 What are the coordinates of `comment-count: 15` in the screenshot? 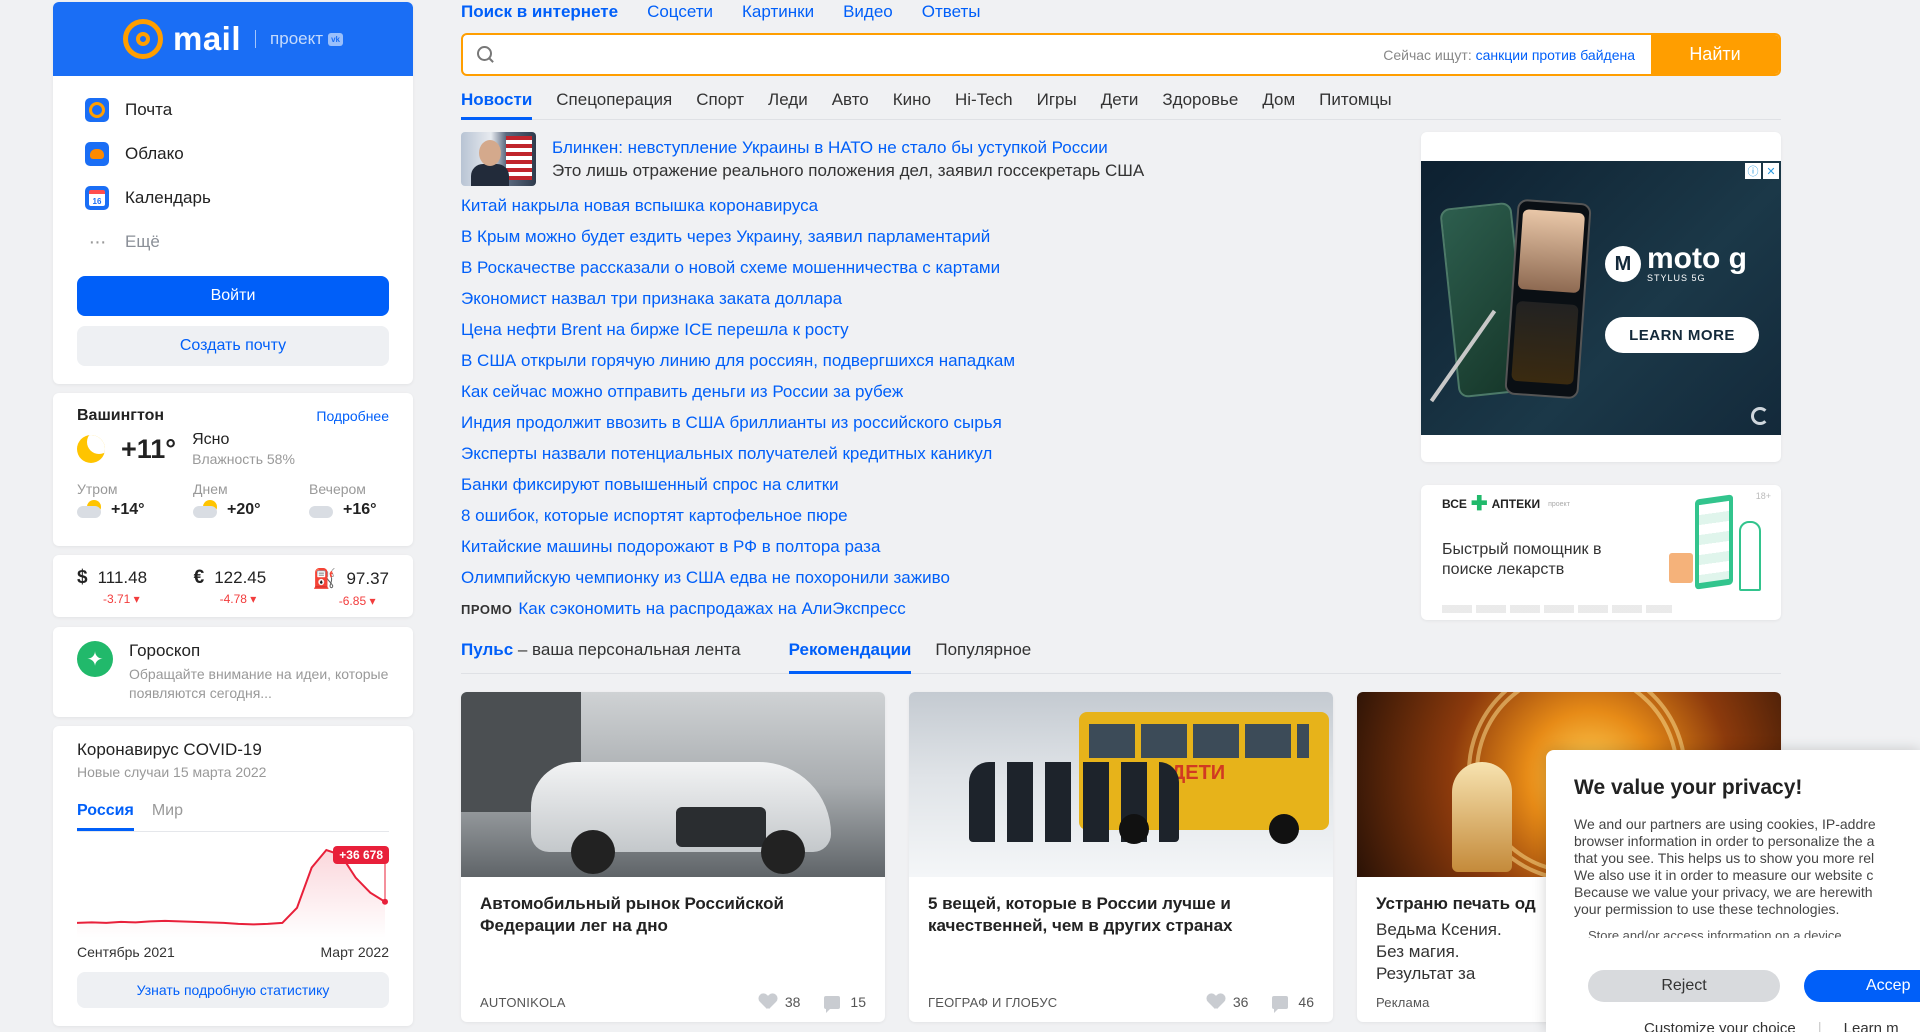 It's located at (858, 1002).